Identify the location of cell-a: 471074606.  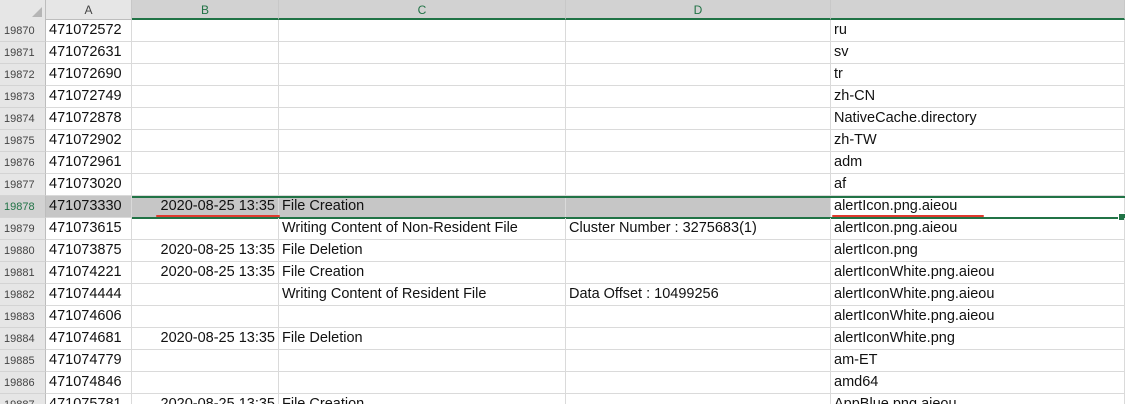
(89, 317).